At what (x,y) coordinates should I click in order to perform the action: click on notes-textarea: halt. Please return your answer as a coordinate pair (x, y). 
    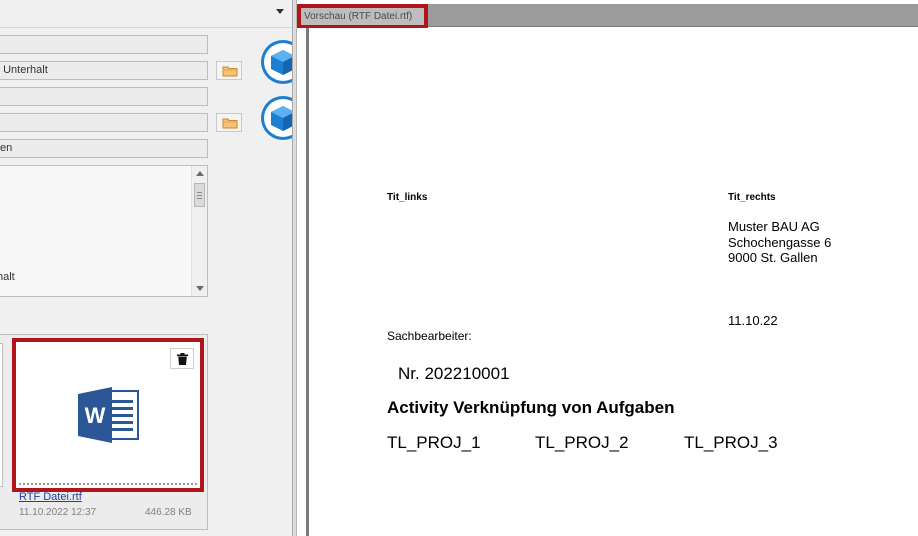
    Looking at the image, I should click on (104, 231).